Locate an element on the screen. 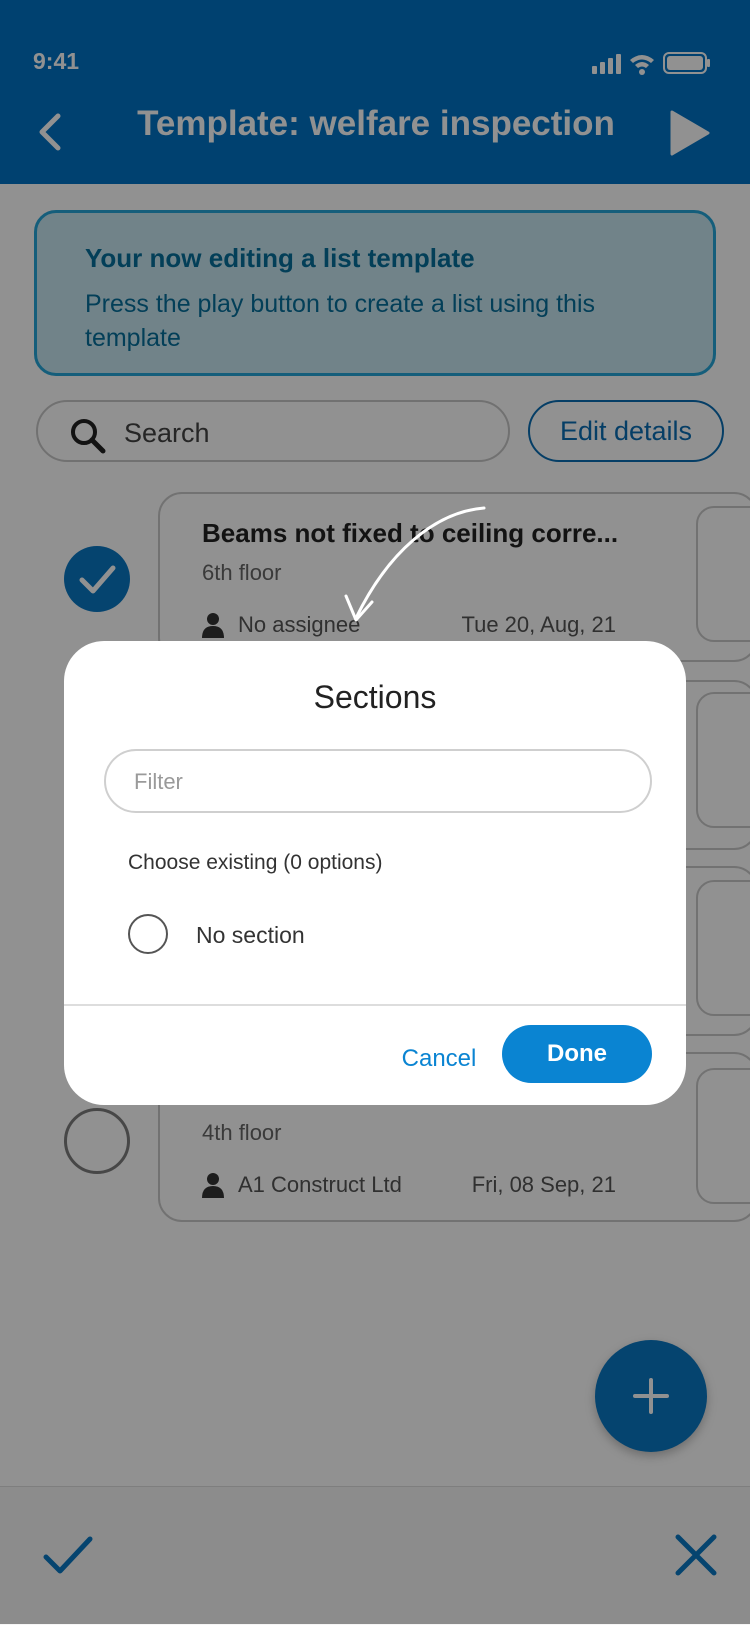 The width and height of the screenshot is (750, 1625). dialog-title: Sections is located at coordinates (375, 697).